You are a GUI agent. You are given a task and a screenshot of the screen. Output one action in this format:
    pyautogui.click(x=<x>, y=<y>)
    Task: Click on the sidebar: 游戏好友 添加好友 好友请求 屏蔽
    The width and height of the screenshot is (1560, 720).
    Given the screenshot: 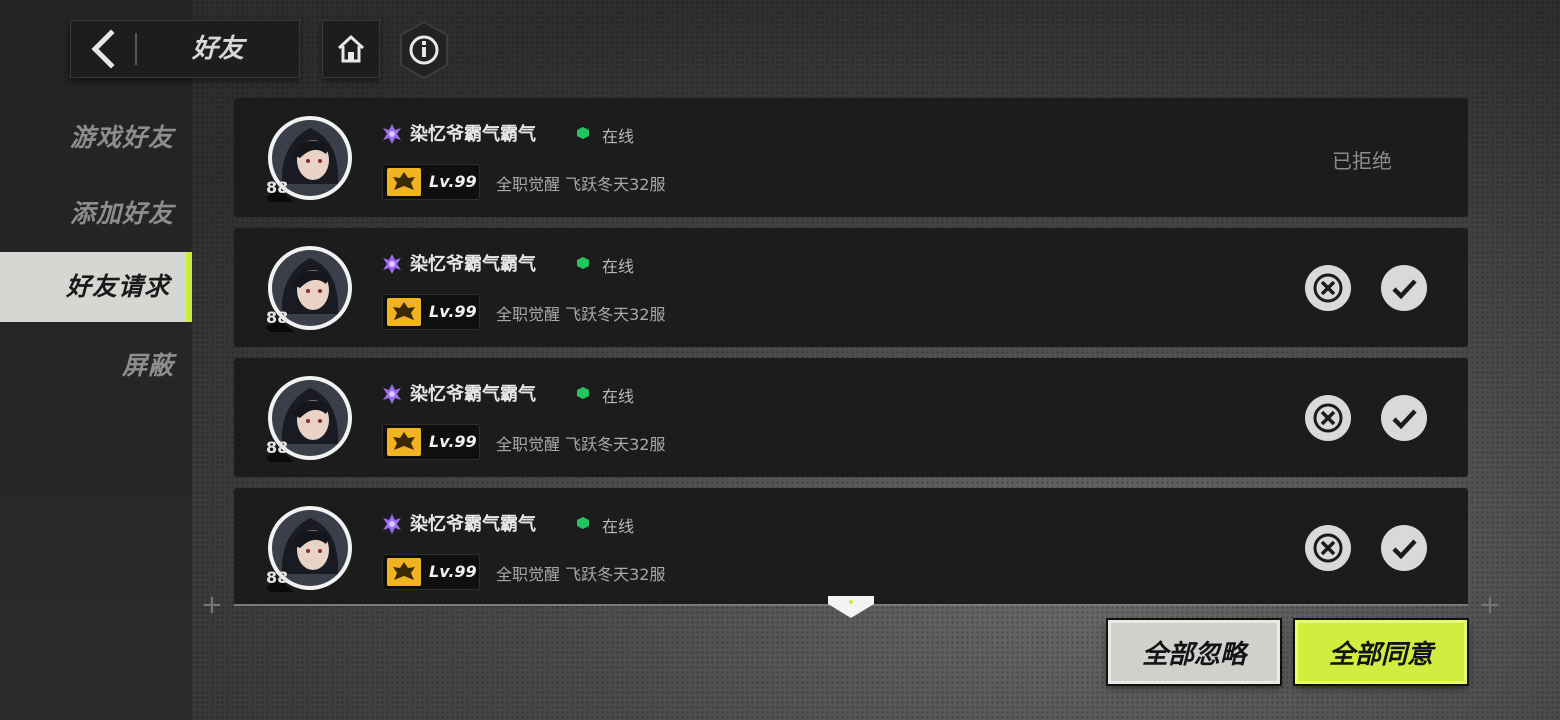 What is the action you would take?
    pyautogui.click(x=96, y=360)
    